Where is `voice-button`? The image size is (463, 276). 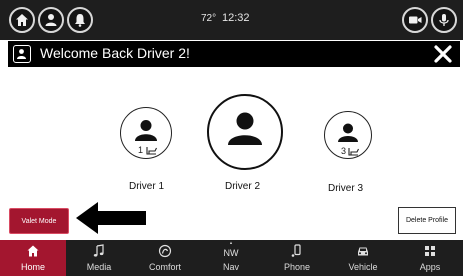 voice-button is located at coordinates (444, 20).